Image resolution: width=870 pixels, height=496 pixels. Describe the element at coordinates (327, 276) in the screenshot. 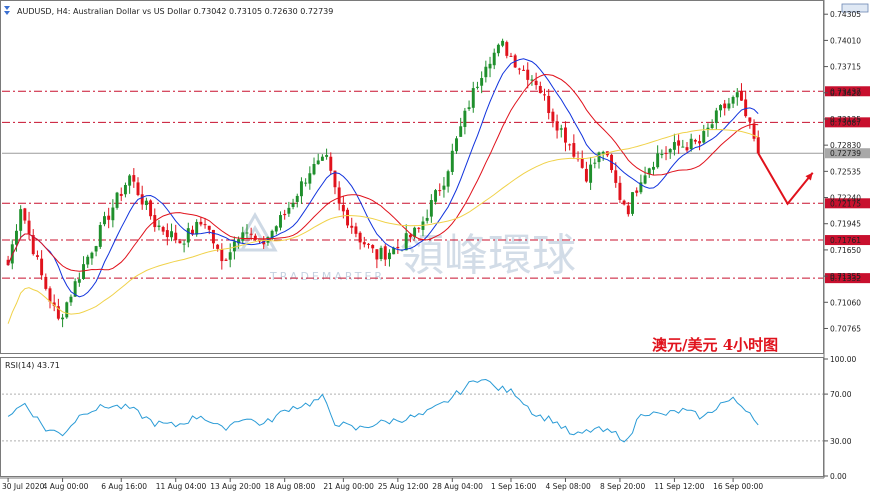

I see `svg-text: TRADEMARTER` at that location.